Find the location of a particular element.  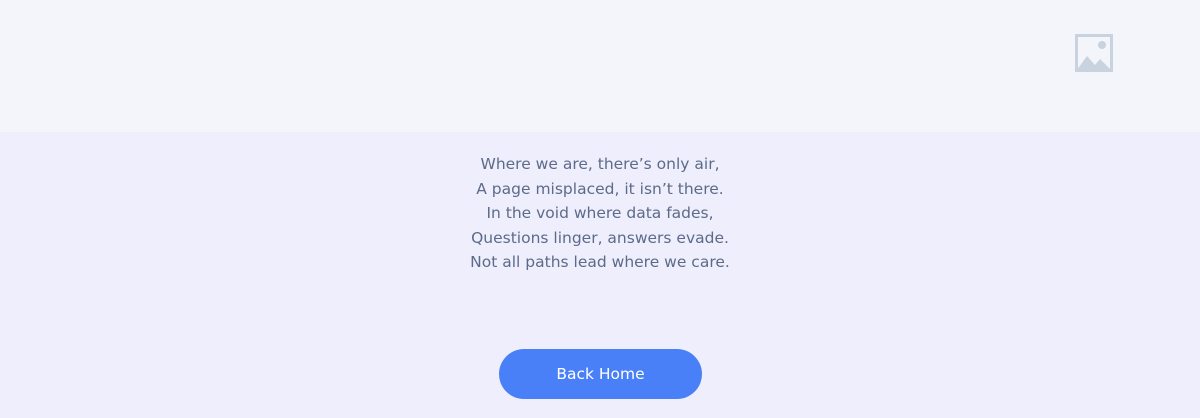

poem-line: Where we are, there’s only air, is located at coordinates (600, 164).